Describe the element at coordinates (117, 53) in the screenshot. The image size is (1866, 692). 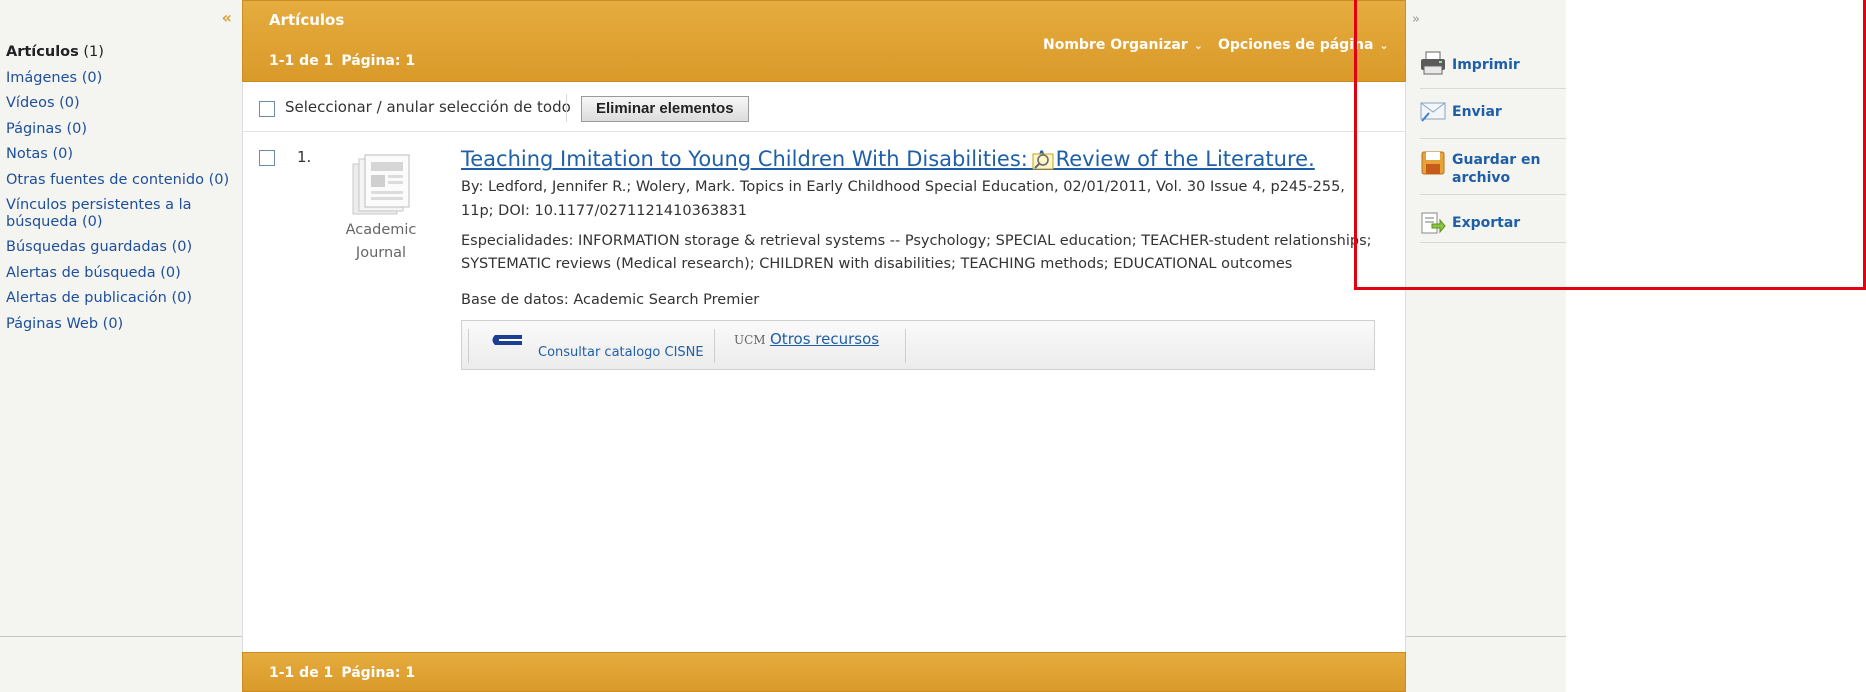
I see `folder-item-articulos: Artículos (1)` at that location.